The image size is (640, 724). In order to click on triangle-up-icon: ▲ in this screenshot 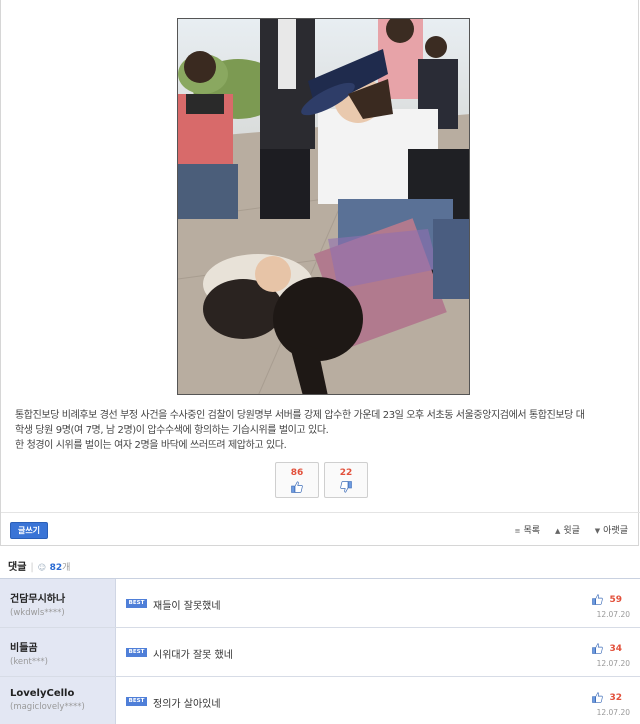, I will do `click(557, 531)`.